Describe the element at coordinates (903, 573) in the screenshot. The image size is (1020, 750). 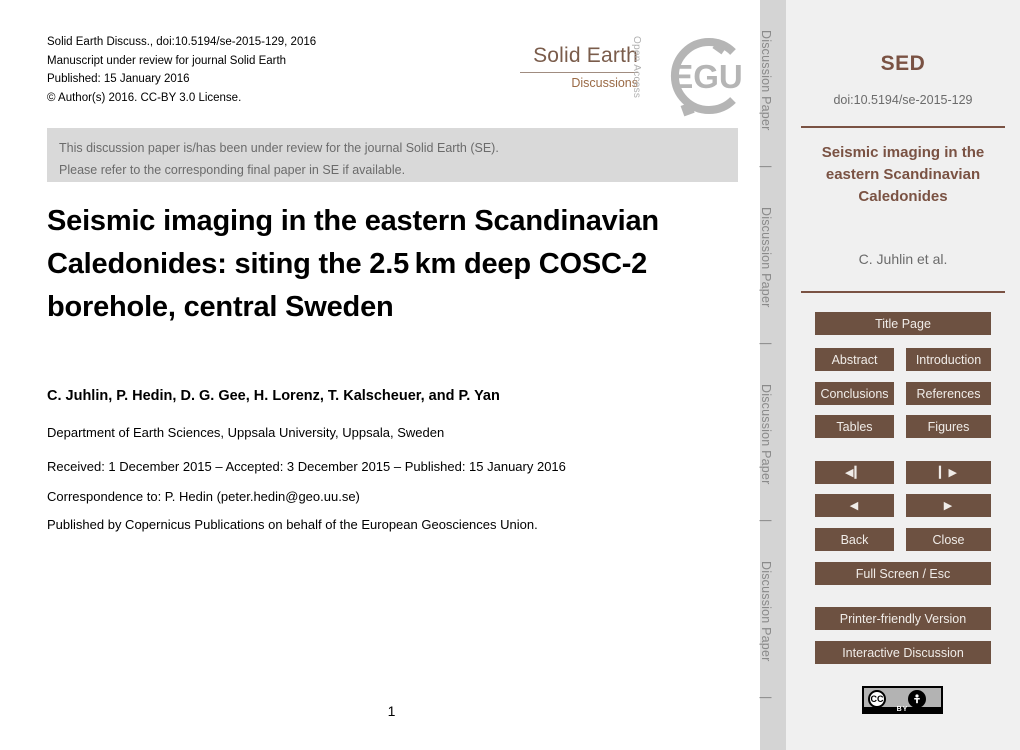
I see `full-screen-button: Full Screen / Esc` at that location.